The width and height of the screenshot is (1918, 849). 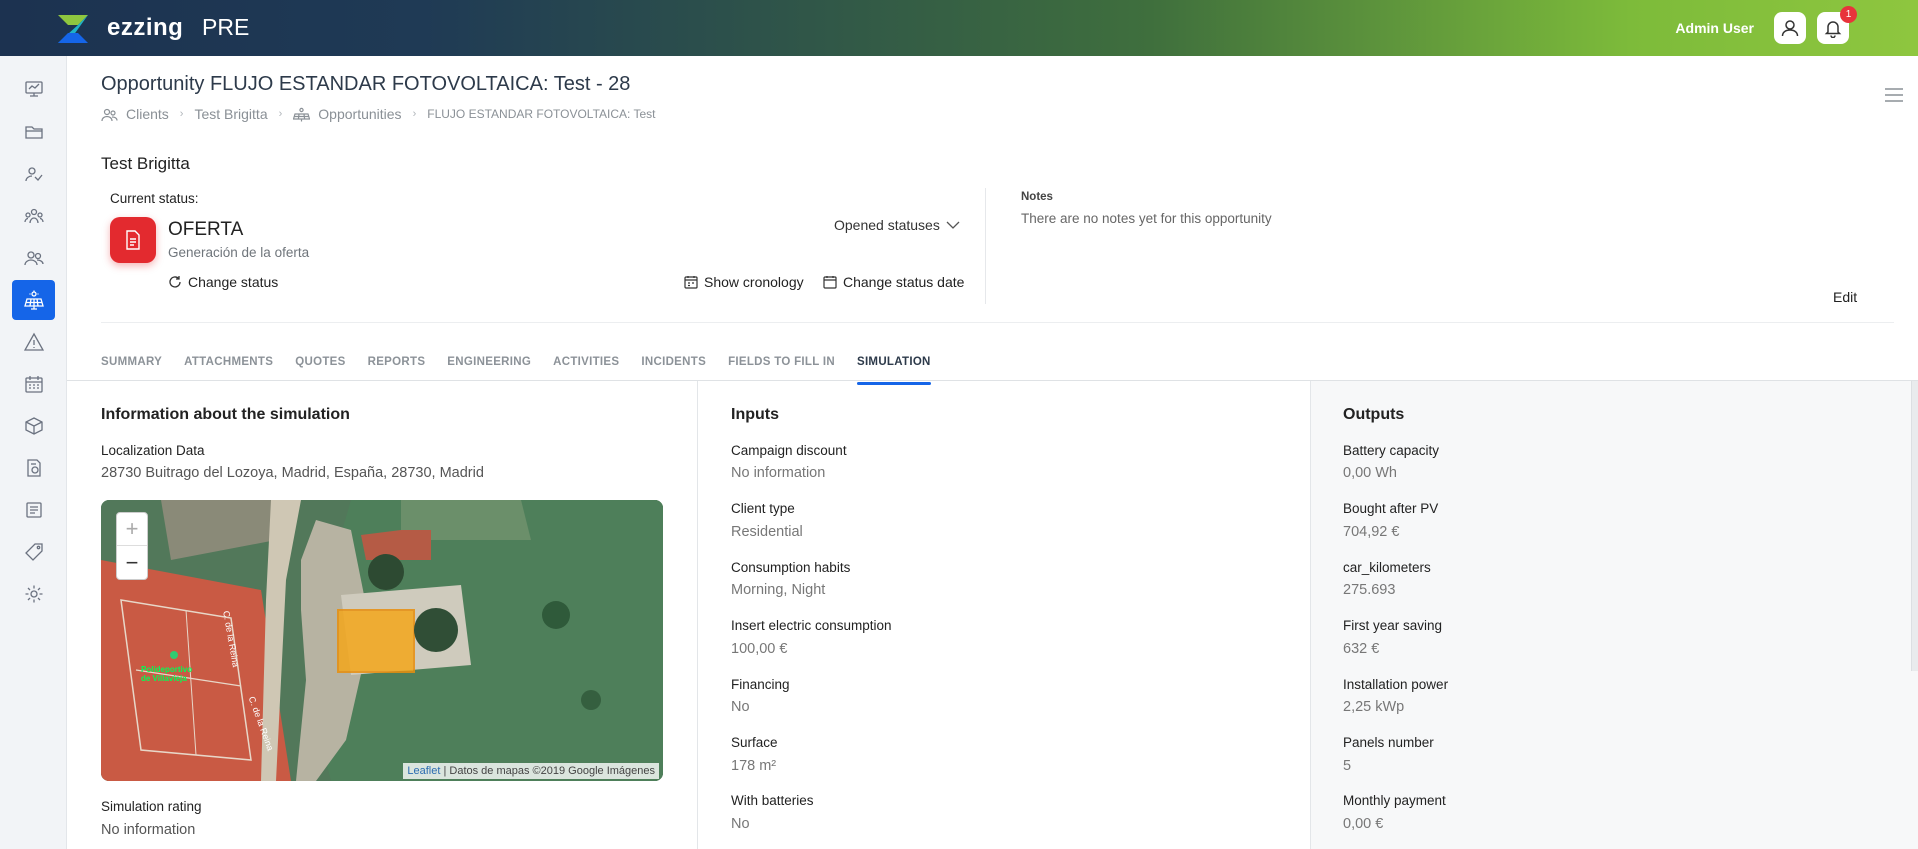 What do you see at coordinates (997, 322) in the screenshot?
I see `header-divider` at bounding box center [997, 322].